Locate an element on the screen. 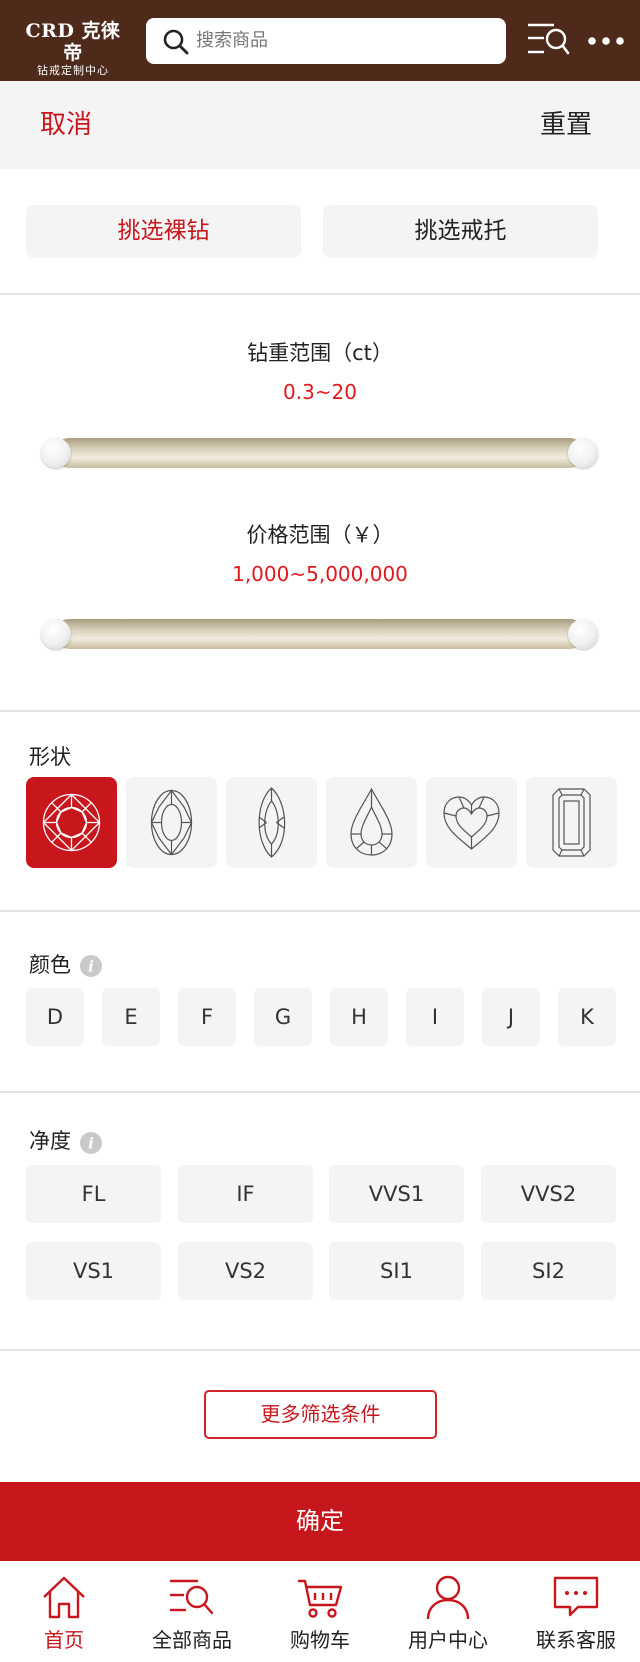 The image size is (640, 1662). pear-diamond-icon is located at coordinates (371, 821).